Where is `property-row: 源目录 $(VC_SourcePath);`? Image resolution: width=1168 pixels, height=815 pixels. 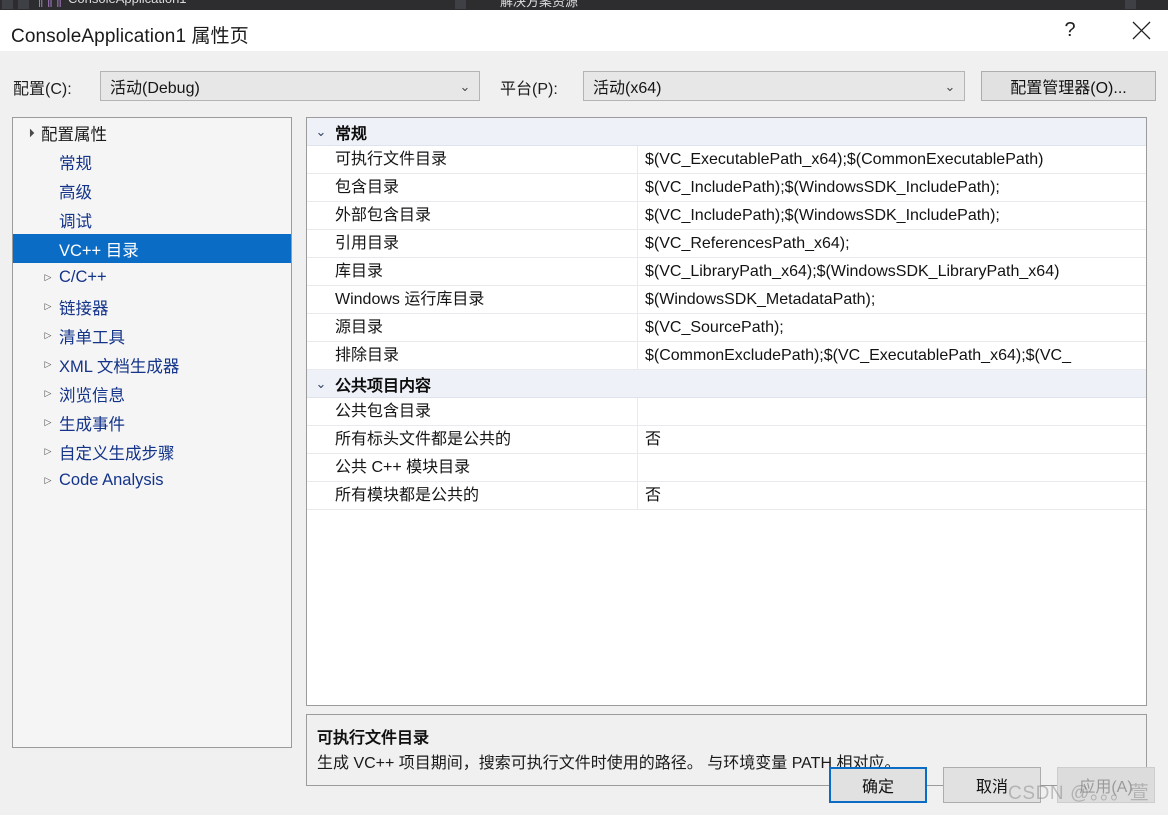 property-row: 源目录 $(VC_SourcePath); is located at coordinates (726, 327).